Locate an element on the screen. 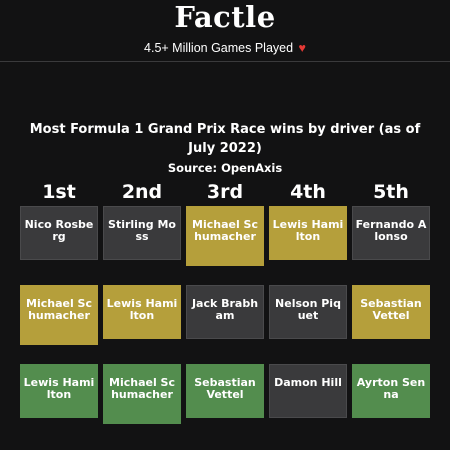  header: Factle 4.5+ Million Games Played ♥ is located at coordinates (225, 31).